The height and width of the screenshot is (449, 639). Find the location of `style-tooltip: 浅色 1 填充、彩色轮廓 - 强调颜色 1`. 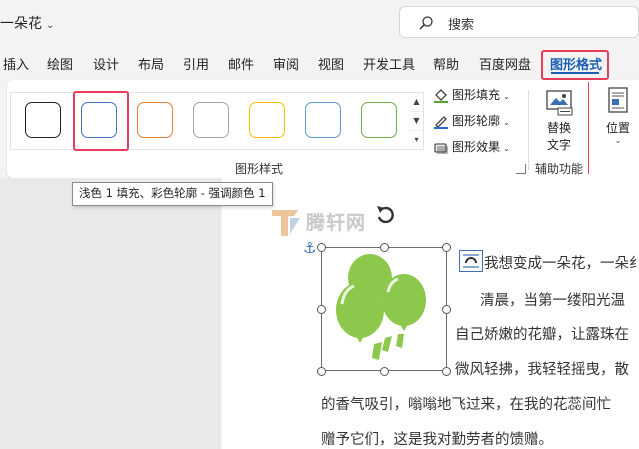

style-tooltip: 浅色 1 填充、彩色轮廓 - 强调颜色 1 is located at coordinates (172, 194).